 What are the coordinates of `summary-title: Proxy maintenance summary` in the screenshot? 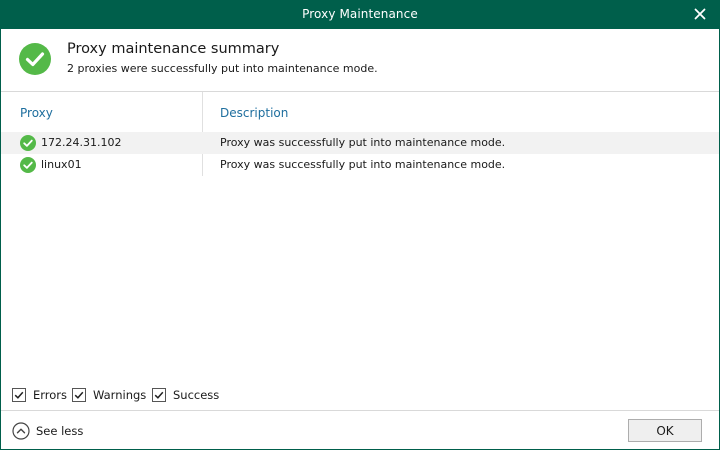 It's located at (173, 49).